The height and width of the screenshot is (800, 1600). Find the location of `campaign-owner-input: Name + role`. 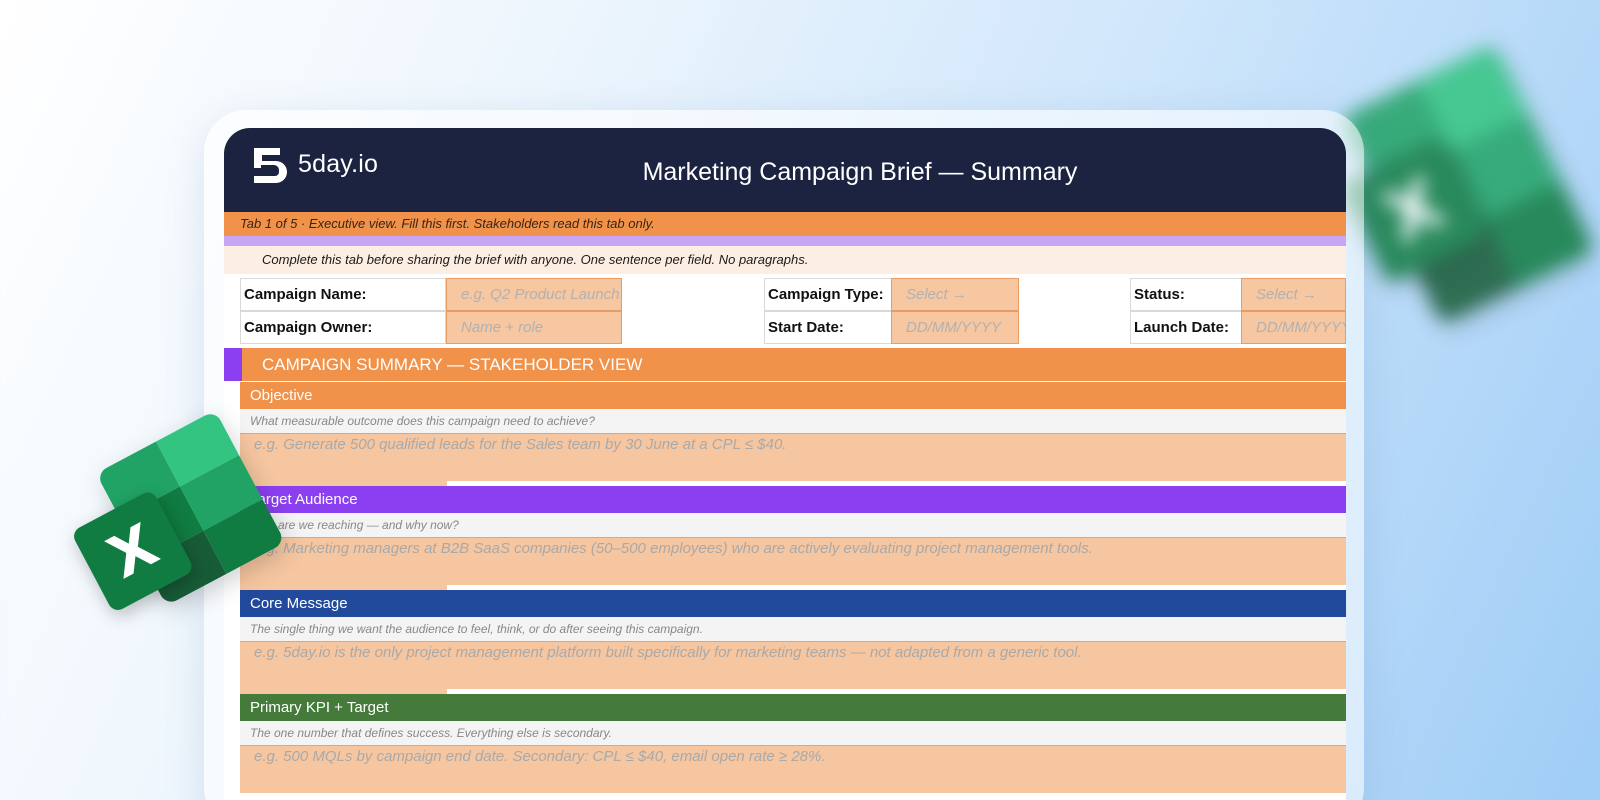

campaign-owner-input: Name + role is located at coordinates (534, 327).